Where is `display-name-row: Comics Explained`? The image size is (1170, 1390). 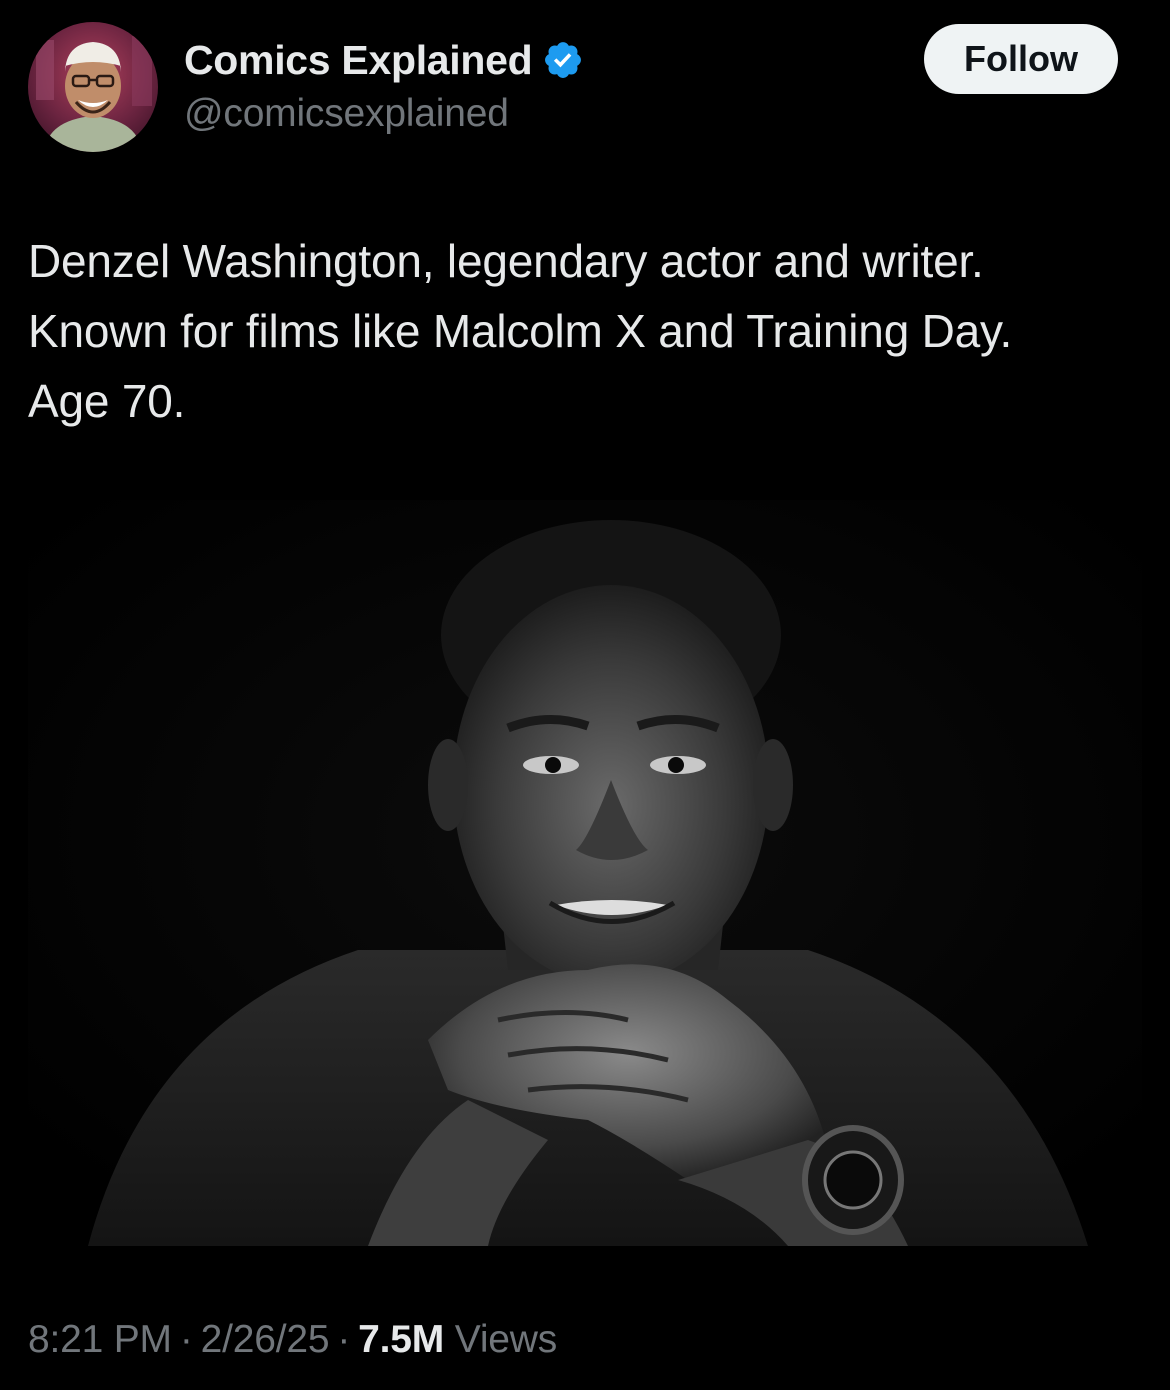
display-name-row: Comics Explained is located at coordinates (384, 60).